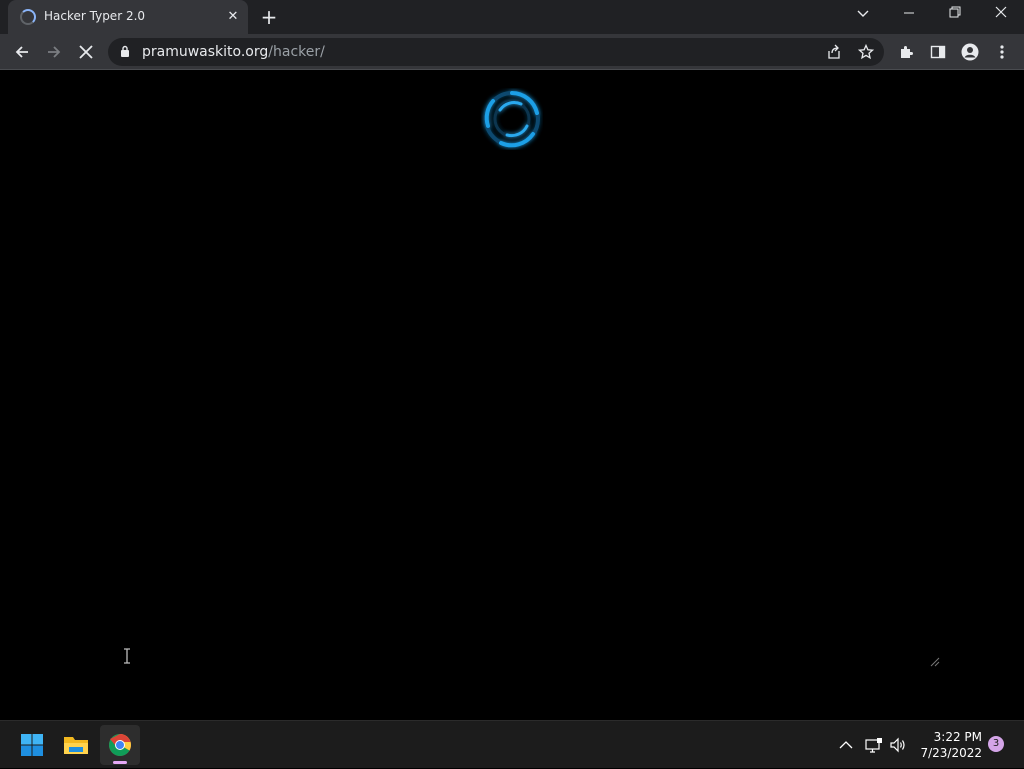 The height and width of the screenshot is (769, 1024). I want to click on extensions-button, so click(906, 52).